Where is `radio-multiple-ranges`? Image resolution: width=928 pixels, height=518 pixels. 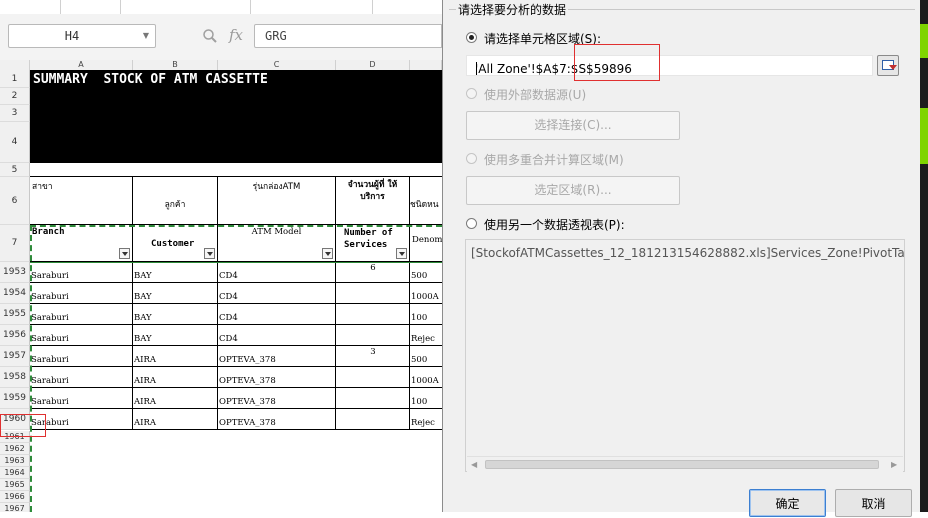 radio-multiple-ranges is located at coordinates (471, 158).